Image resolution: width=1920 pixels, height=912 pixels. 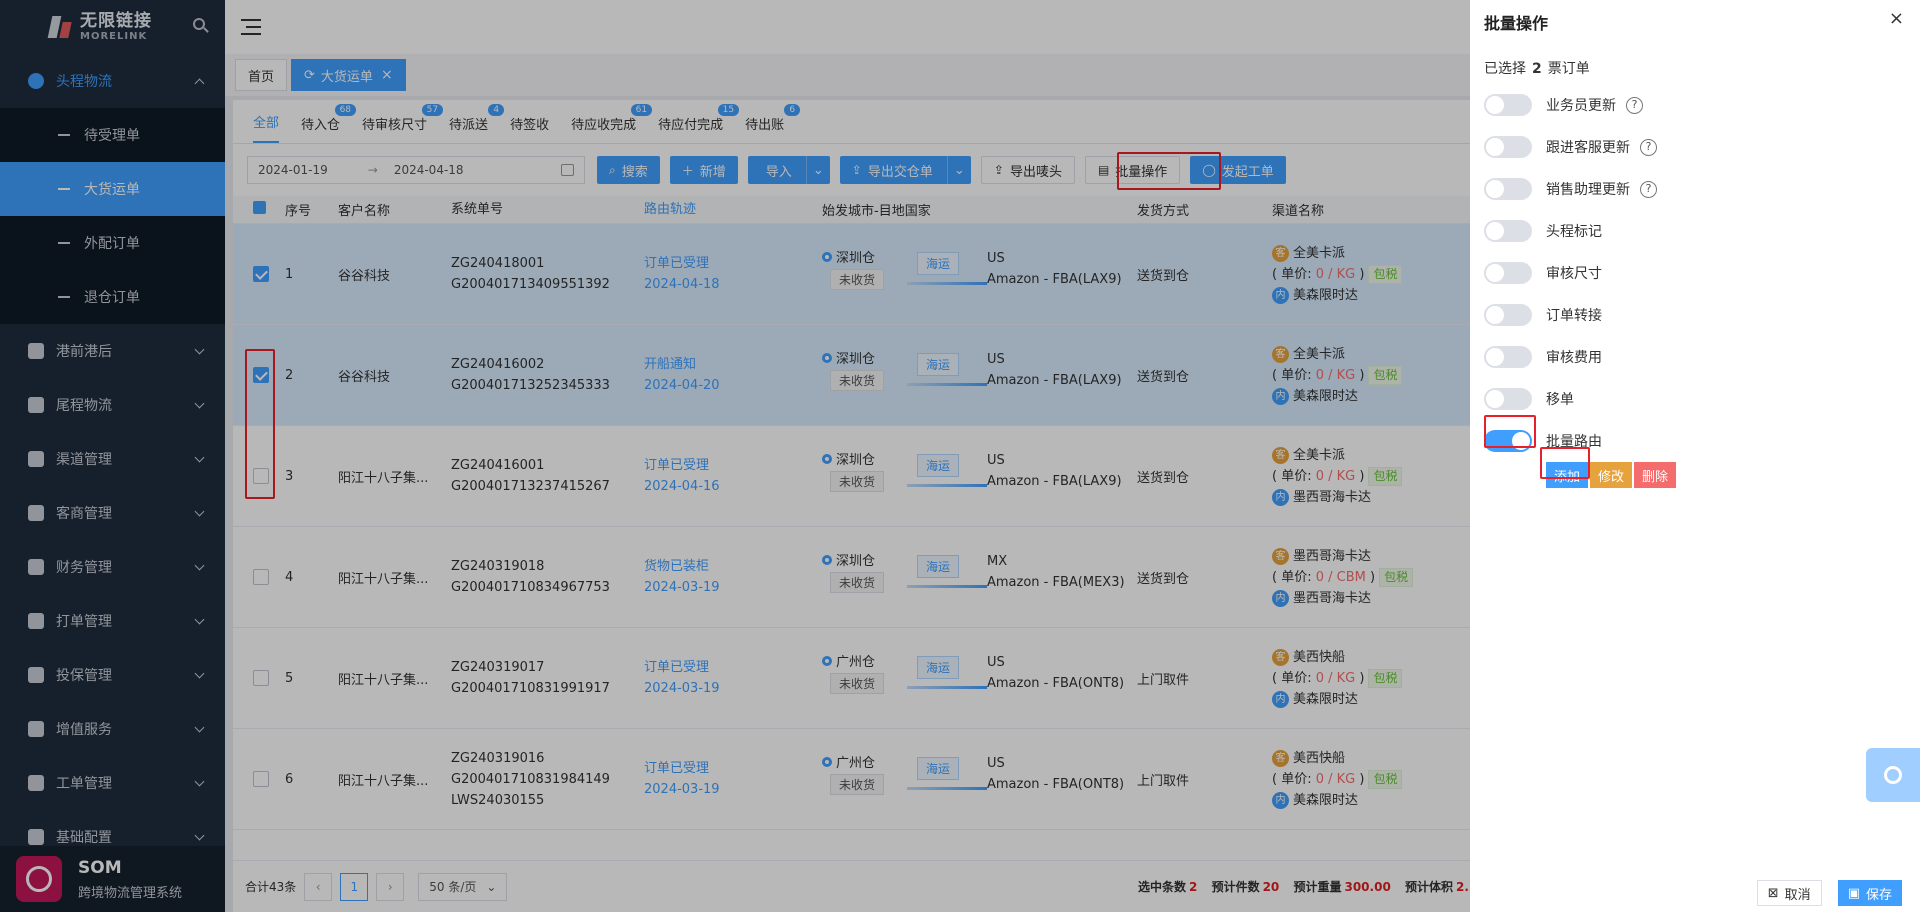 What do you see at coordinates (1574, 358) in the screenshot?
I see `switch-label: 审核费用` at bounding box center [1574, 358].